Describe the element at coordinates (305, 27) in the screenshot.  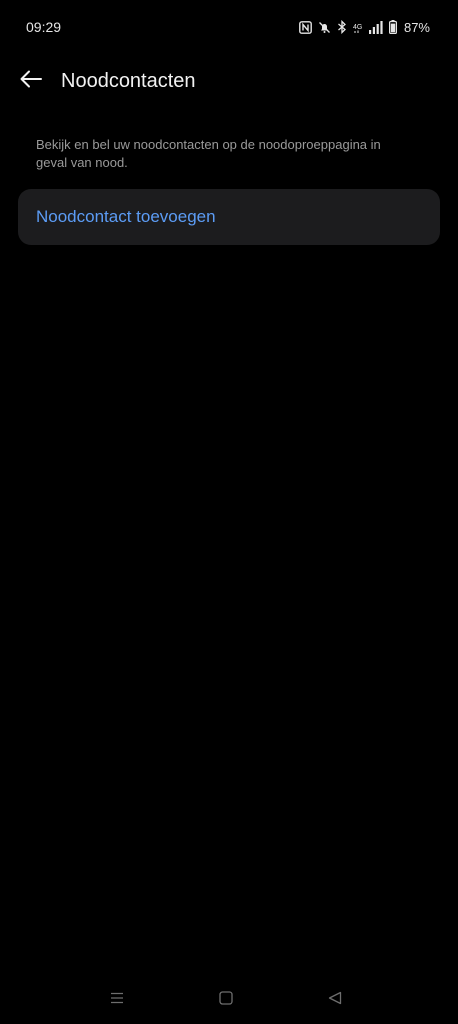
I see `nfc-icon` at that location.